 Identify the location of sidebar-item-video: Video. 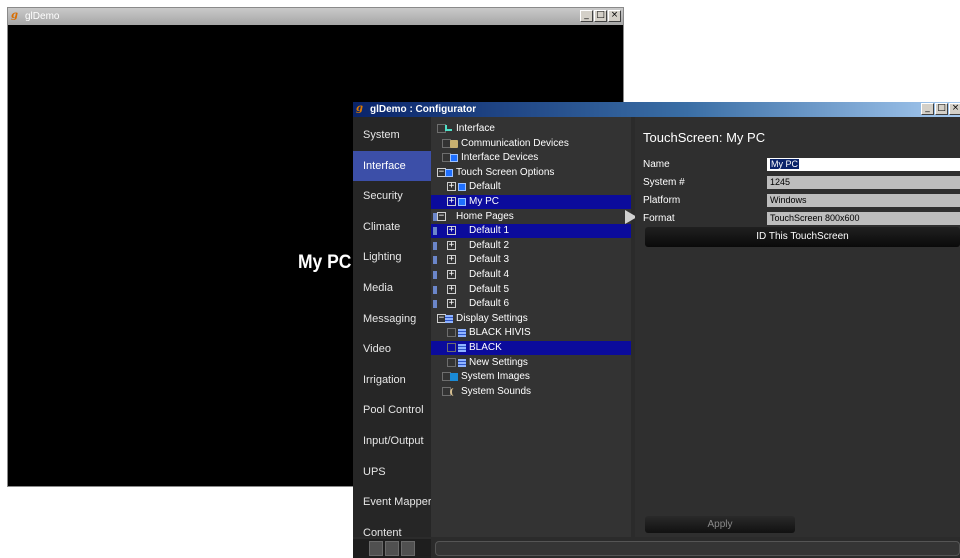
(392, 349).